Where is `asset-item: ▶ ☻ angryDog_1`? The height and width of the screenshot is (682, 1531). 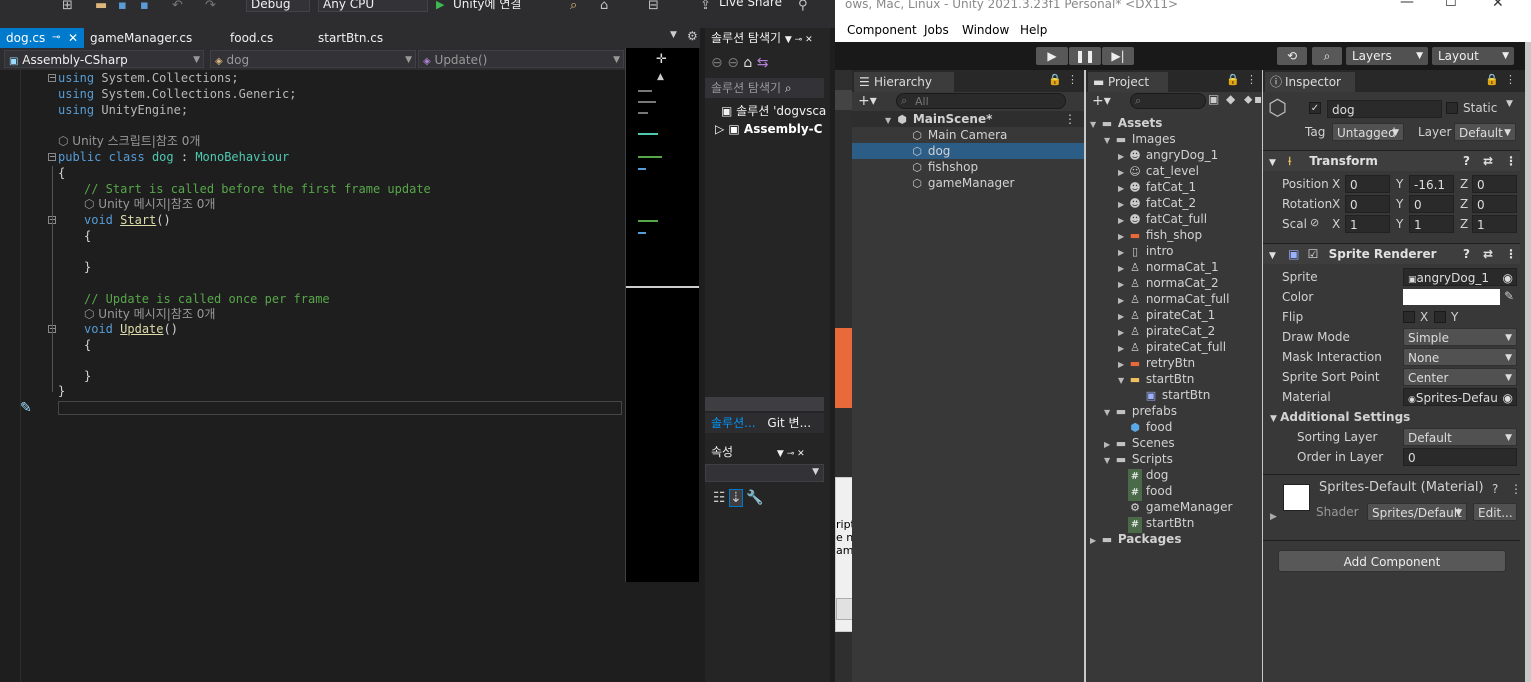
asset-item: ▶ ☻ angryDog_1 is located at coordinates (1168, 155).